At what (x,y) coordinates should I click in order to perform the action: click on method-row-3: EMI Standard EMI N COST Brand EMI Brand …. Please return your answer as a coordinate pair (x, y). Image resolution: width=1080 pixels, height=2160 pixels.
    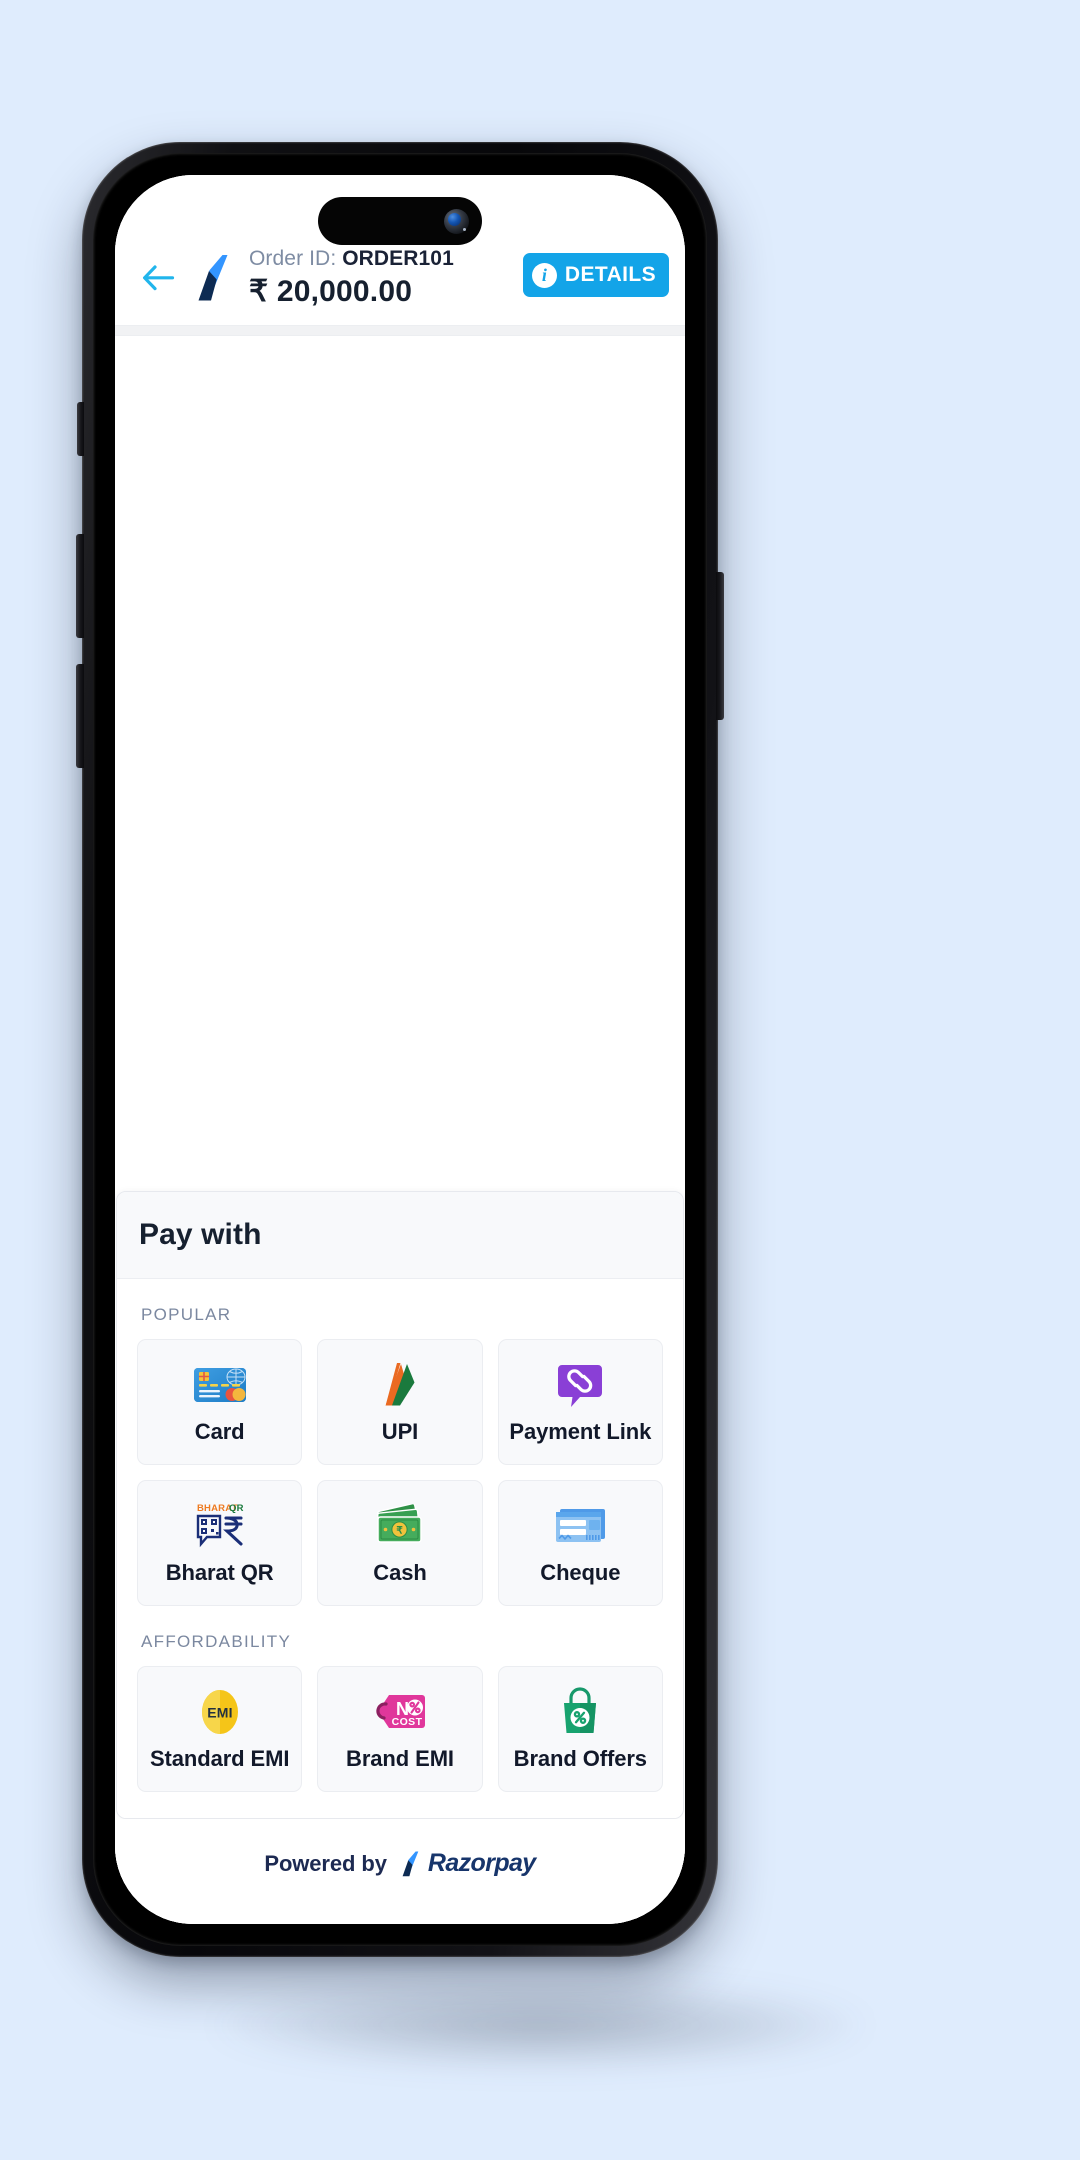
    Looking at the image, I should click on (400, 1729).